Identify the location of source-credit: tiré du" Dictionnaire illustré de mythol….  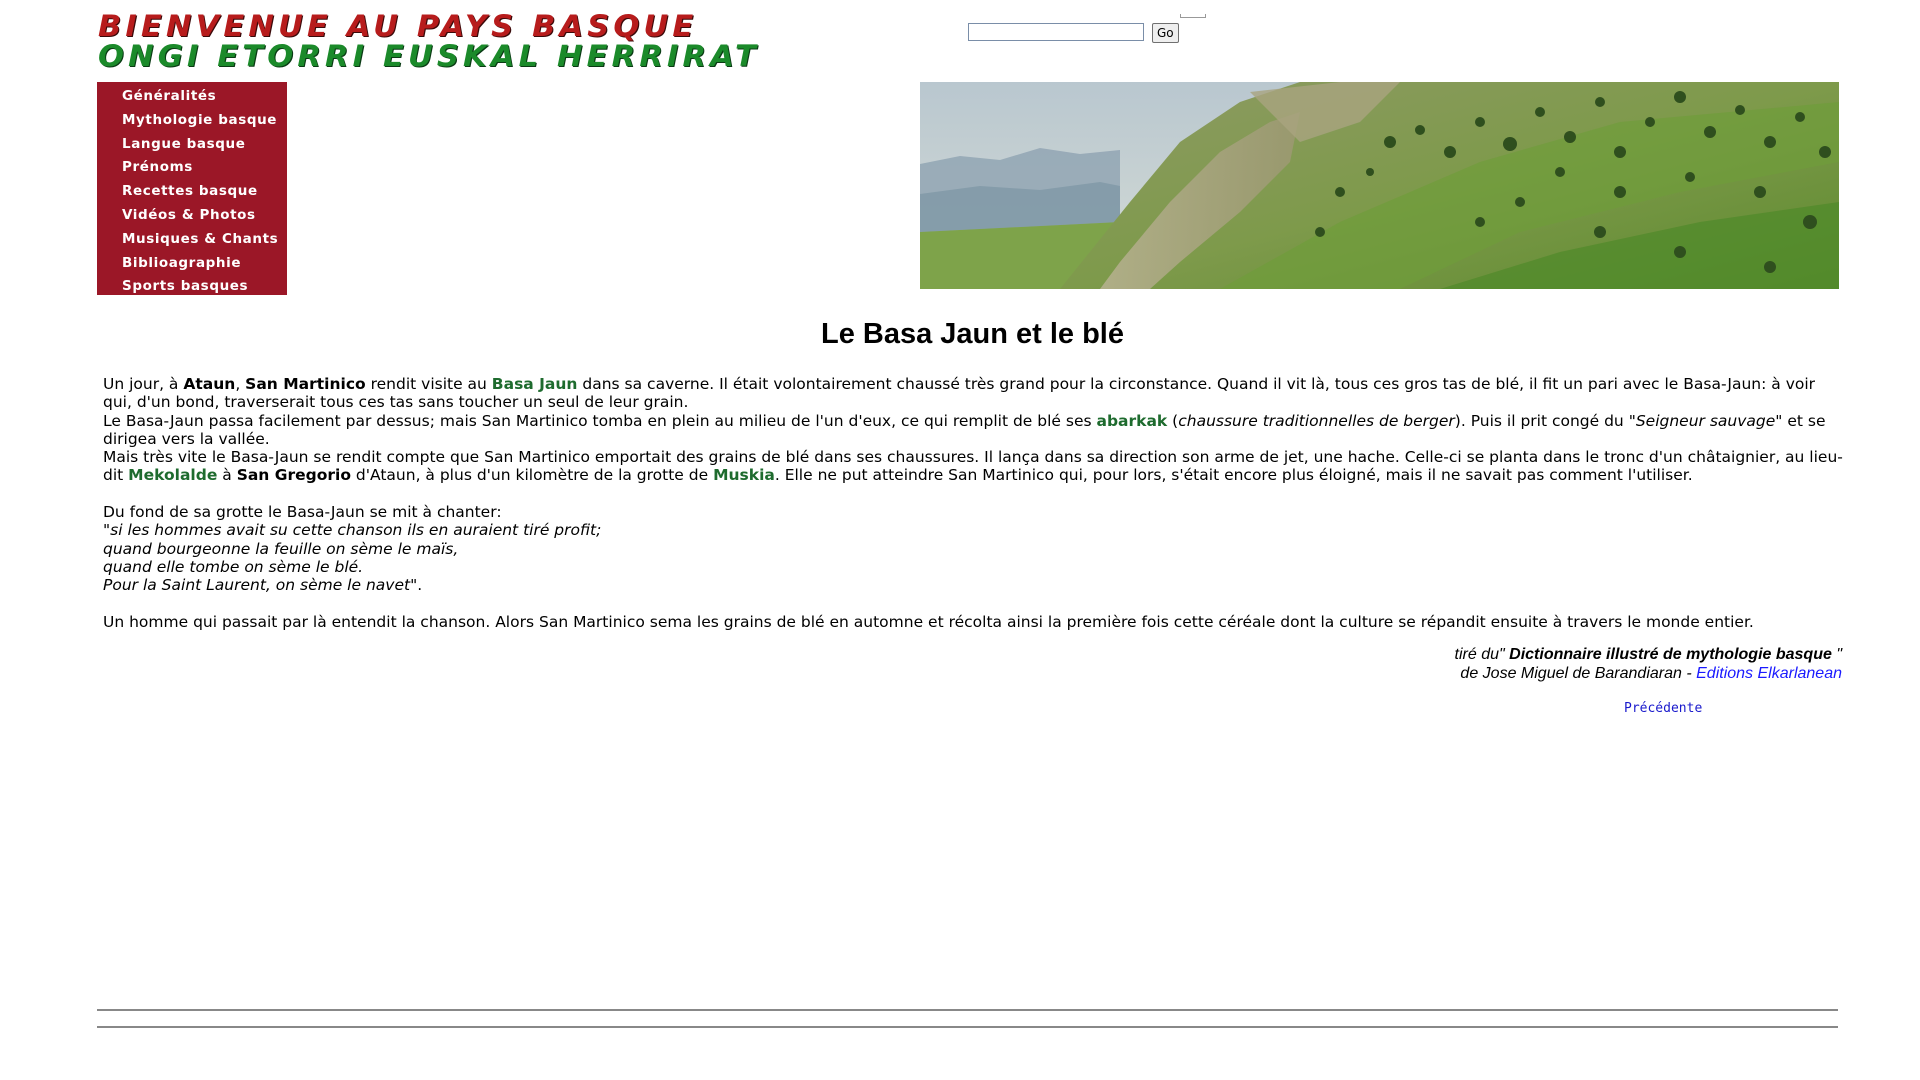
(1648, 664).